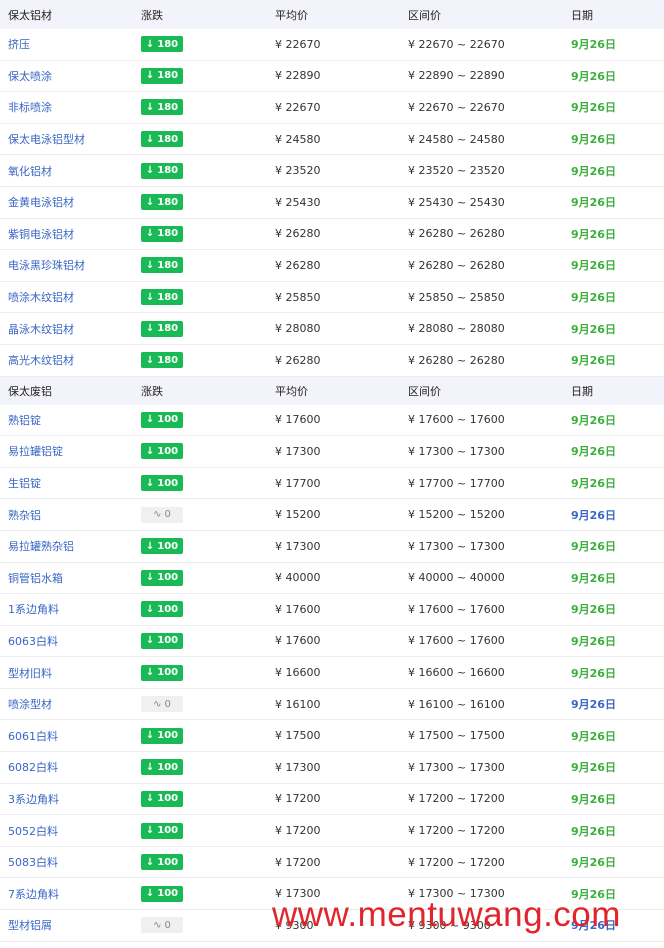 The image size is (664, 948). I want to click on product-link: 喷涂木纹铝材, so click(41, 297).